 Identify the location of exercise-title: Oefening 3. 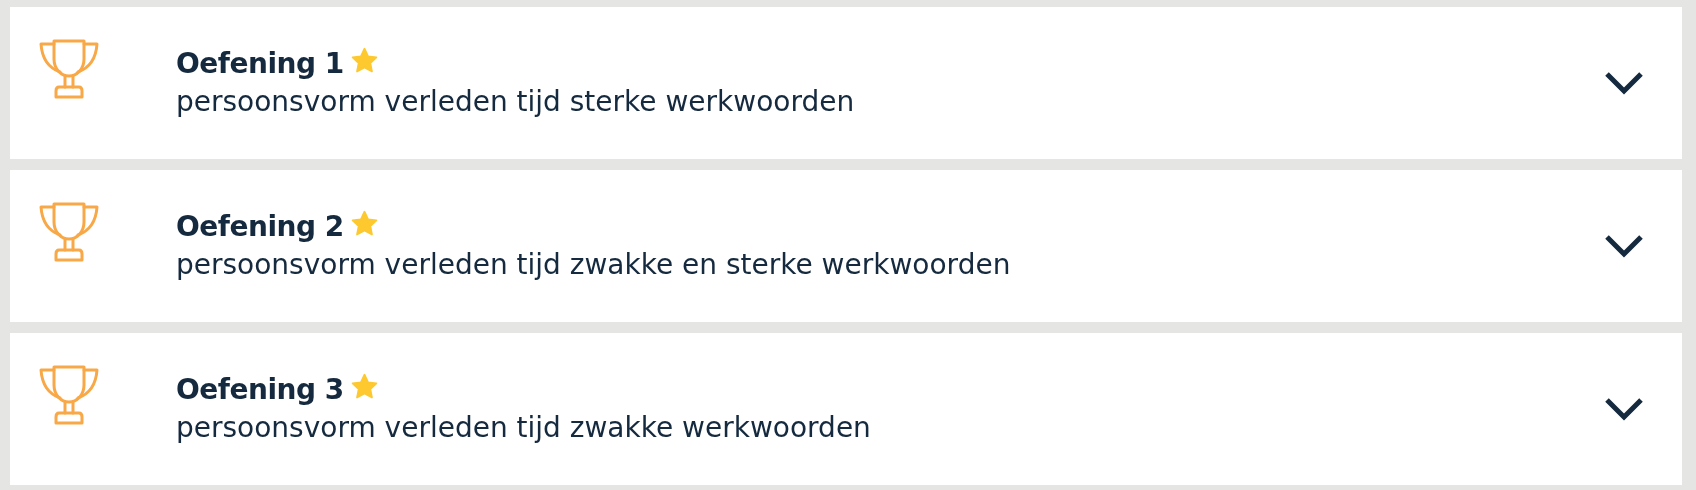
(260, 389).